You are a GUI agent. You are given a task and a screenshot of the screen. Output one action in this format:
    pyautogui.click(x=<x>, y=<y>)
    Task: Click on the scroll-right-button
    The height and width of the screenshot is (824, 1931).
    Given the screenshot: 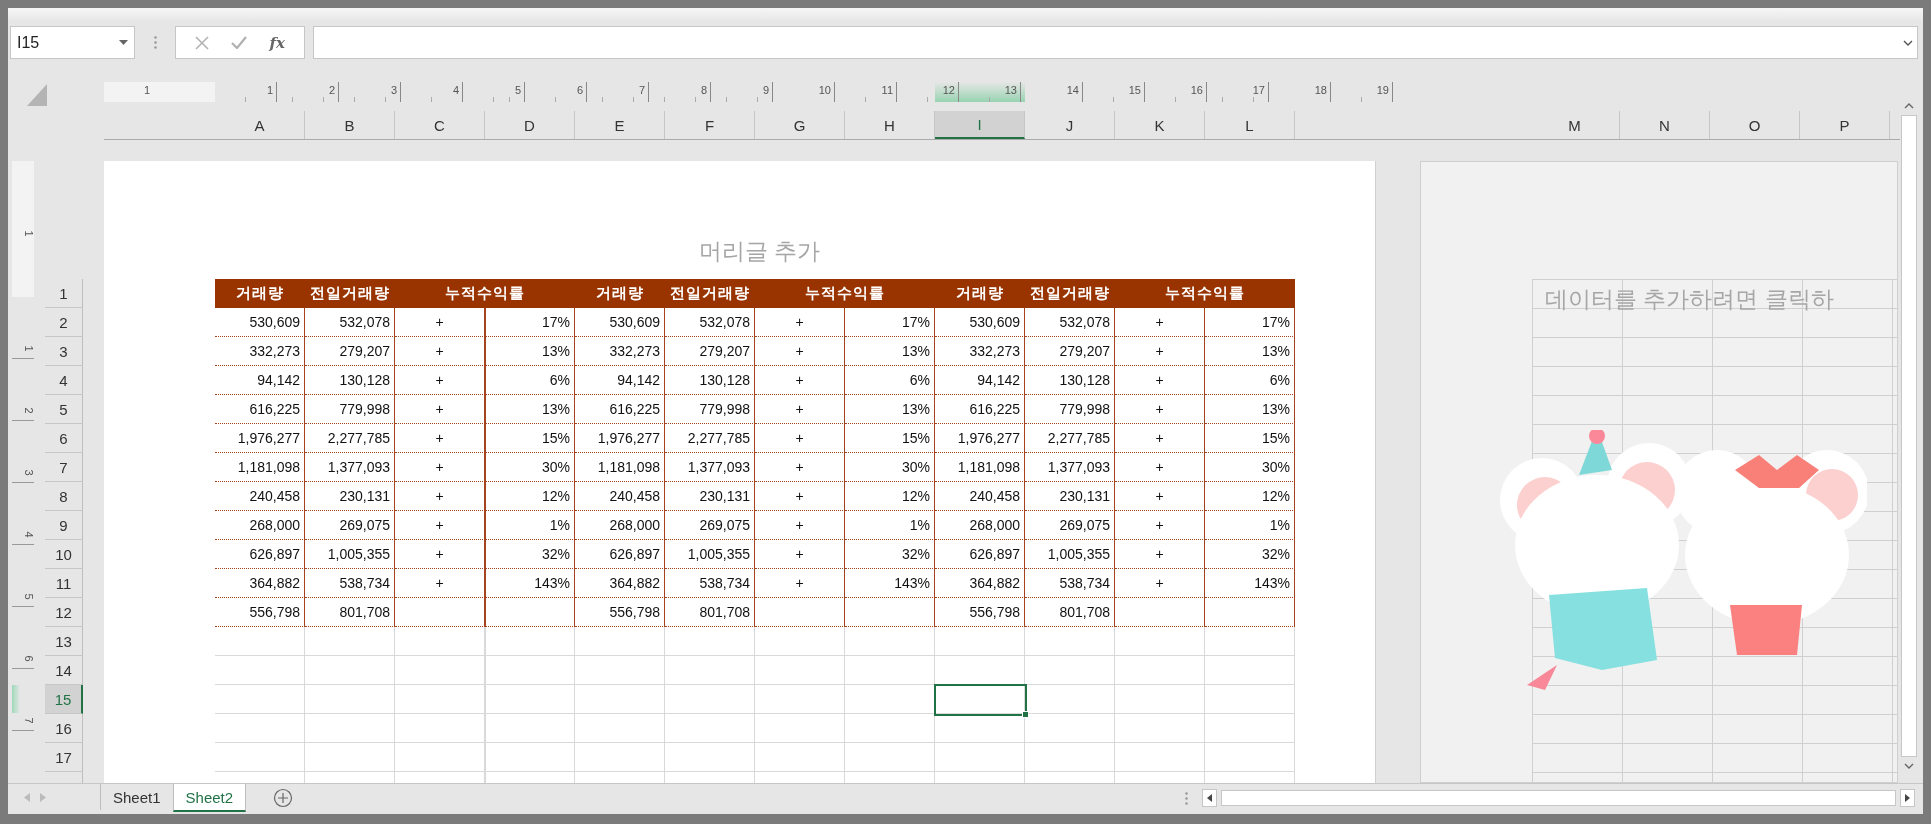 What is the action you would take?
    pyautogui.click(x=1907, y=798)
    